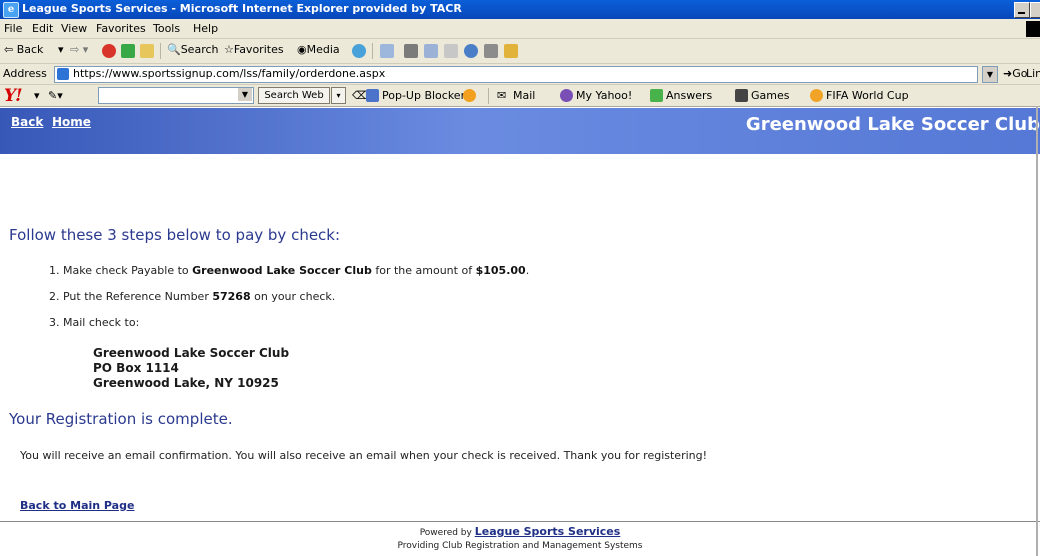  What do you see at coordinates (27, 122) in the screenshot?
I see `header-back-link: Back` at bounding box center [27, 122].